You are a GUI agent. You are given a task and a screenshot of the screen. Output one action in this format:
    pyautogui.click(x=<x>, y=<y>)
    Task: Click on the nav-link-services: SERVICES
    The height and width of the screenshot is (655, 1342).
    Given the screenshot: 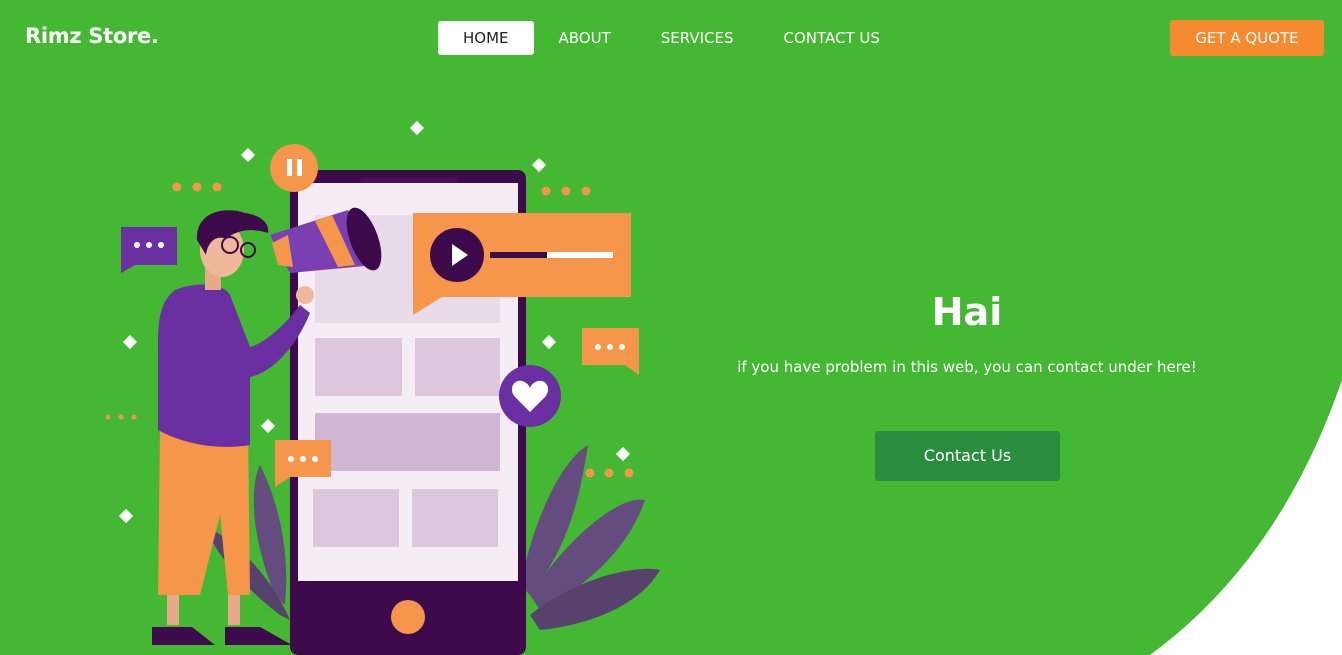 What is the action you would take?
    pyautogui.click(x=697, y=38)
    